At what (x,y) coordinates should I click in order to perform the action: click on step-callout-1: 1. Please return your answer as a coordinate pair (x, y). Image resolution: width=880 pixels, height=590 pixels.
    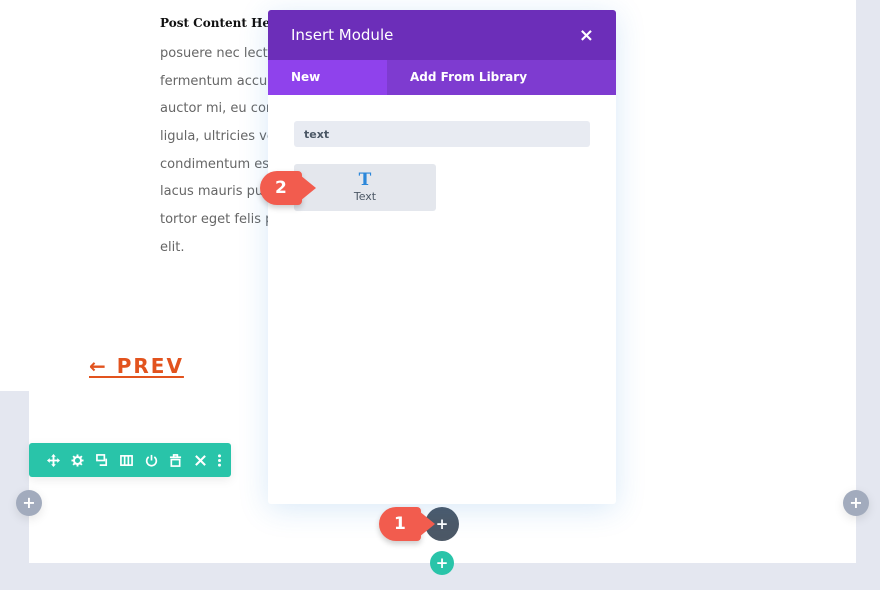
    Looking at the image, I should click on (400, 524).